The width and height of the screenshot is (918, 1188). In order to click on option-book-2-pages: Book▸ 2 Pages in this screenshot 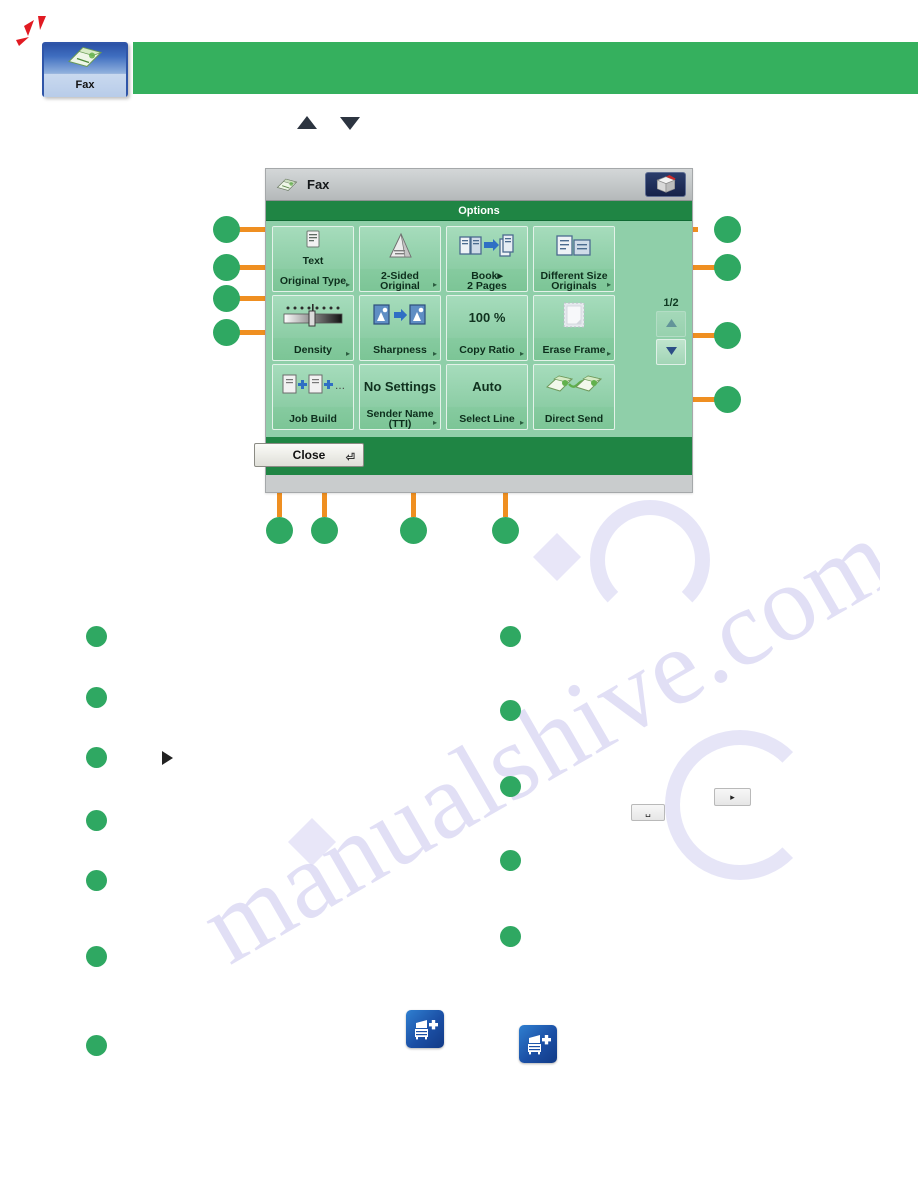, I will do `click(487, 259)`.